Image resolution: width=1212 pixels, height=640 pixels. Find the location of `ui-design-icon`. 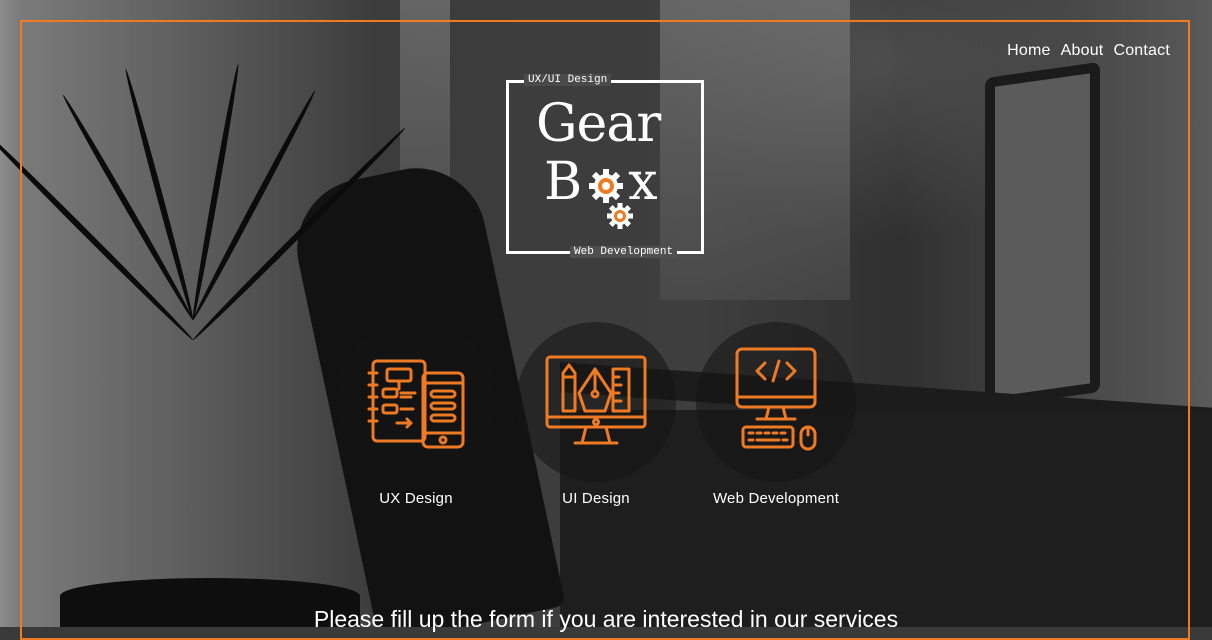

ui-design-icon is located at coordinates (596, 400).